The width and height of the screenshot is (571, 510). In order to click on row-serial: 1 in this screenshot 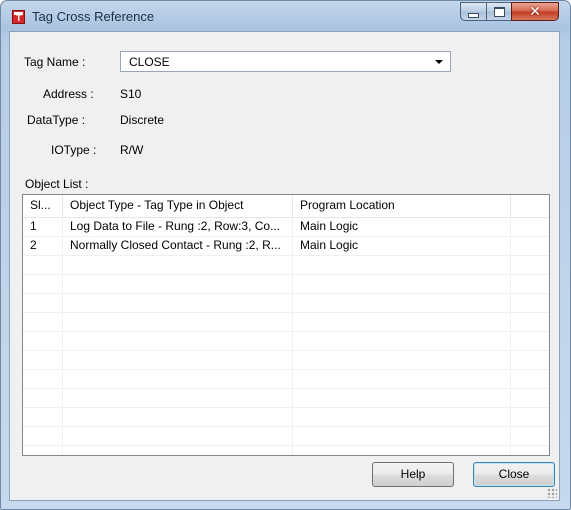, I will do `click(33, 226)`.